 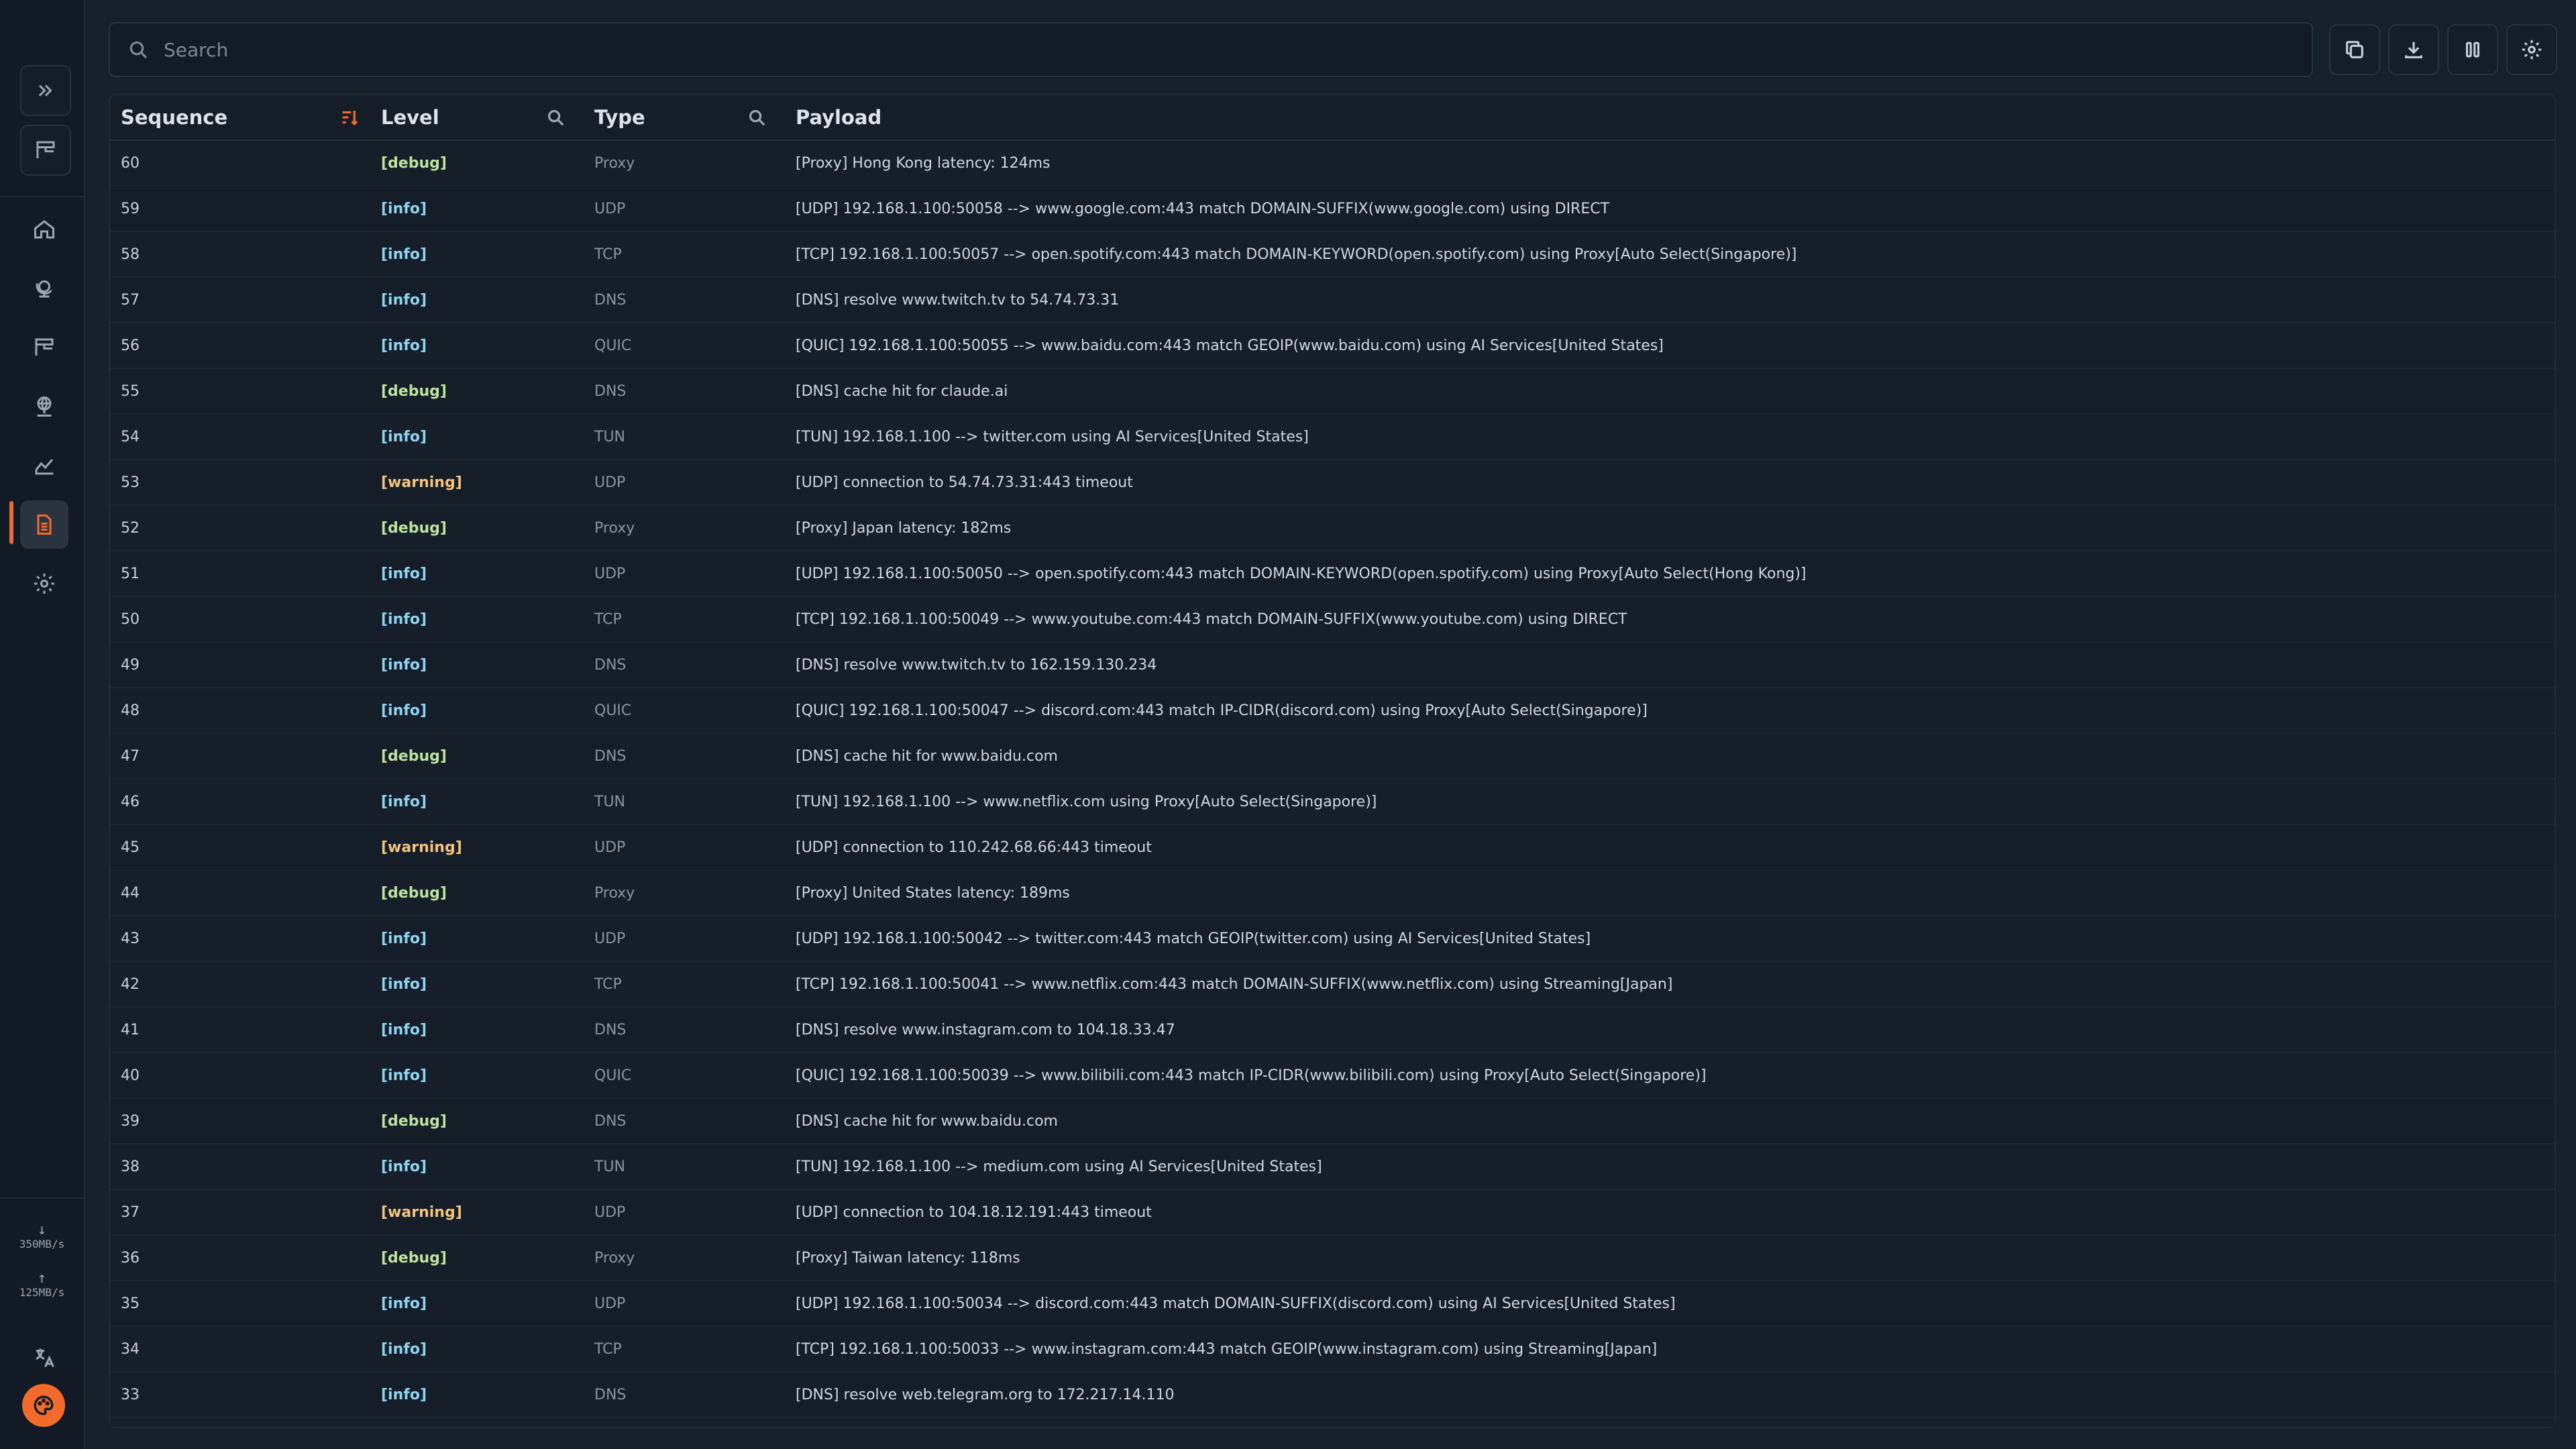 I want to click on rules-mode-button, so click(x=45, y=150).